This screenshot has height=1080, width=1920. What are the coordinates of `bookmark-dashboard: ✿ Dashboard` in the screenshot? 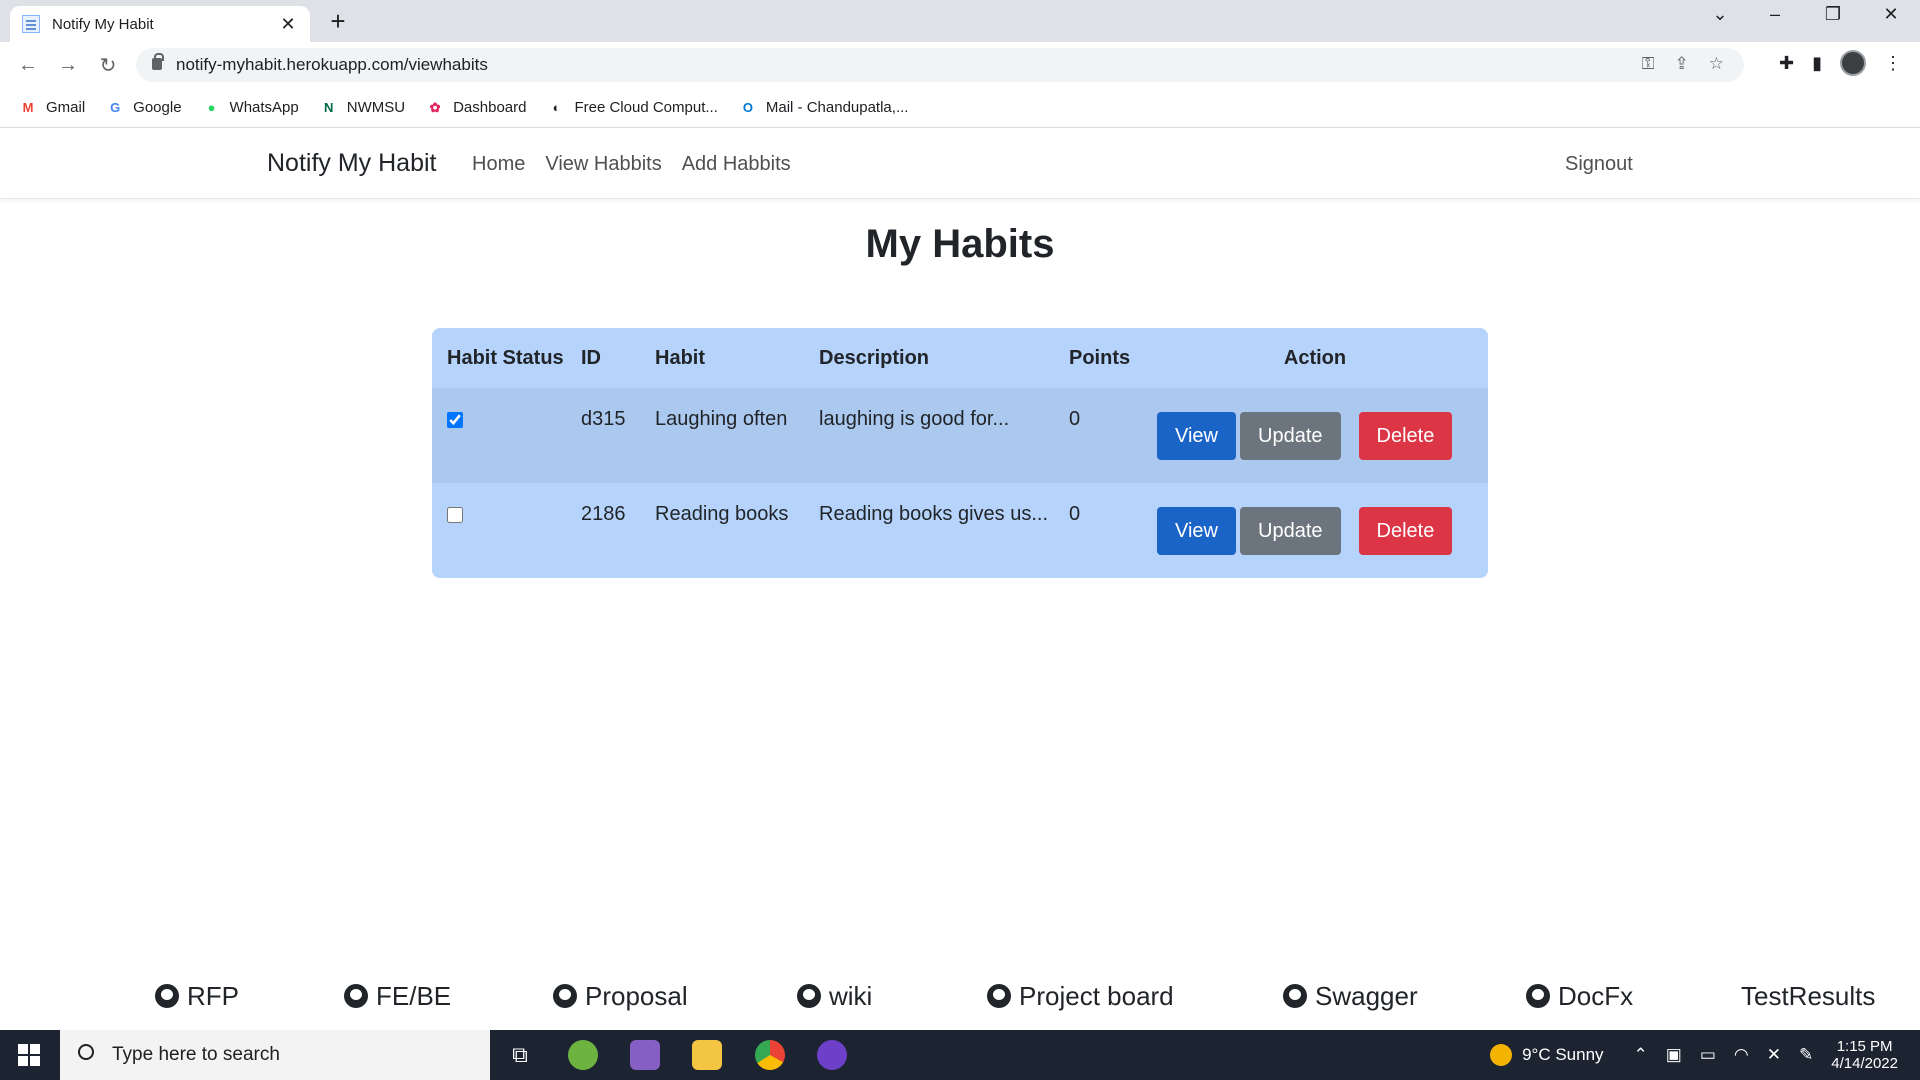 It's located at (477, 107).